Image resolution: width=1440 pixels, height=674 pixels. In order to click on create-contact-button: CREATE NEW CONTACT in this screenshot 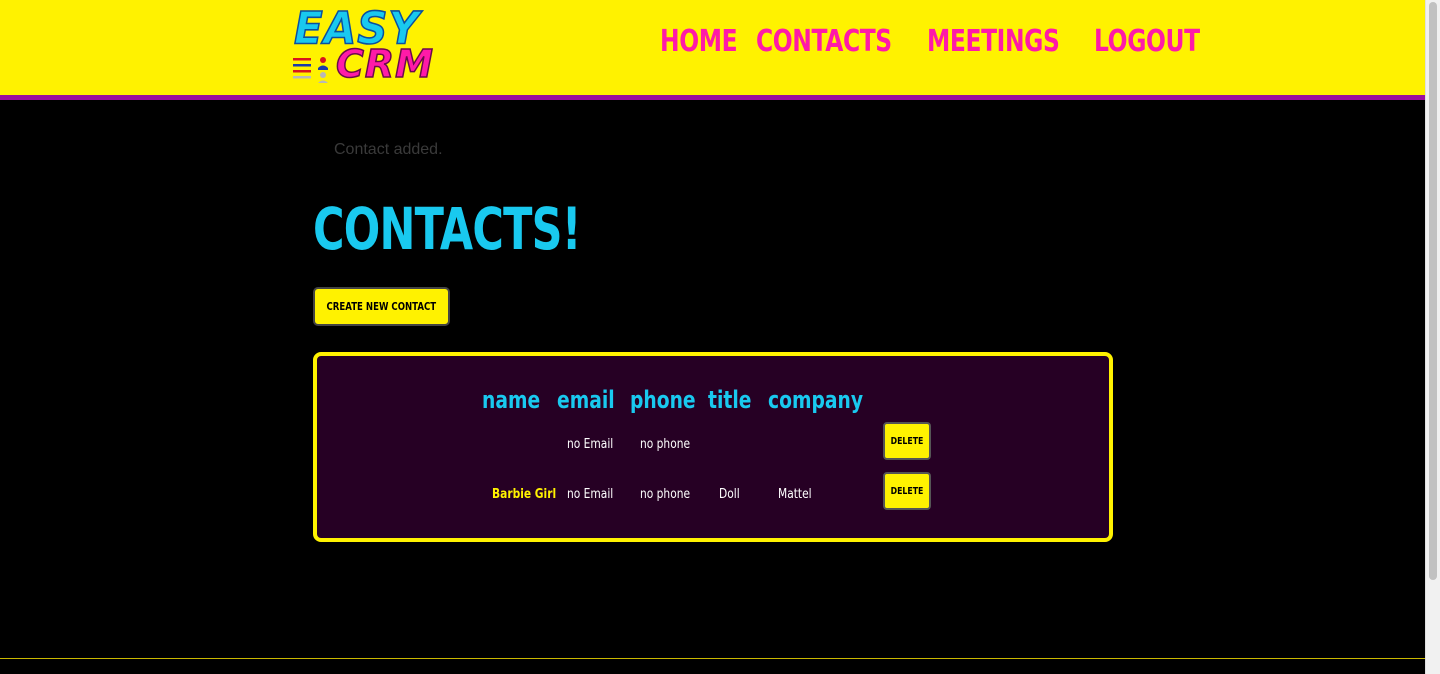, I will do `click(381, 306)`.